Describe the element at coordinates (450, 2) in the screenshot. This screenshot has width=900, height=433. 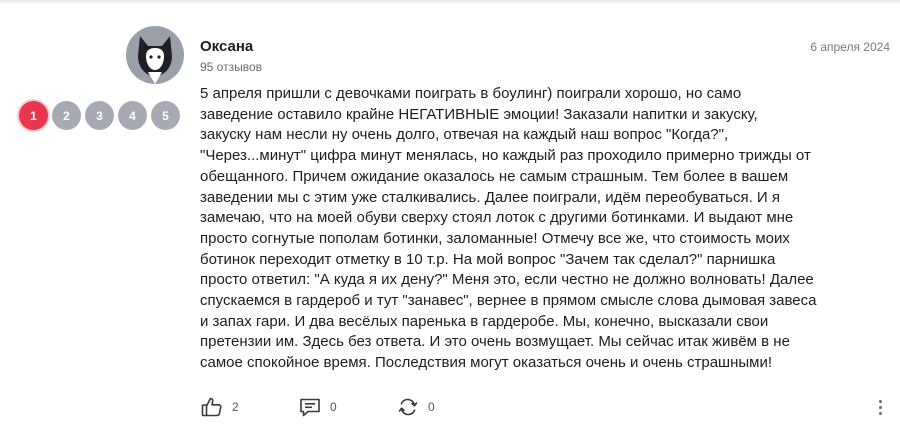
I see `top-divider` at that location.